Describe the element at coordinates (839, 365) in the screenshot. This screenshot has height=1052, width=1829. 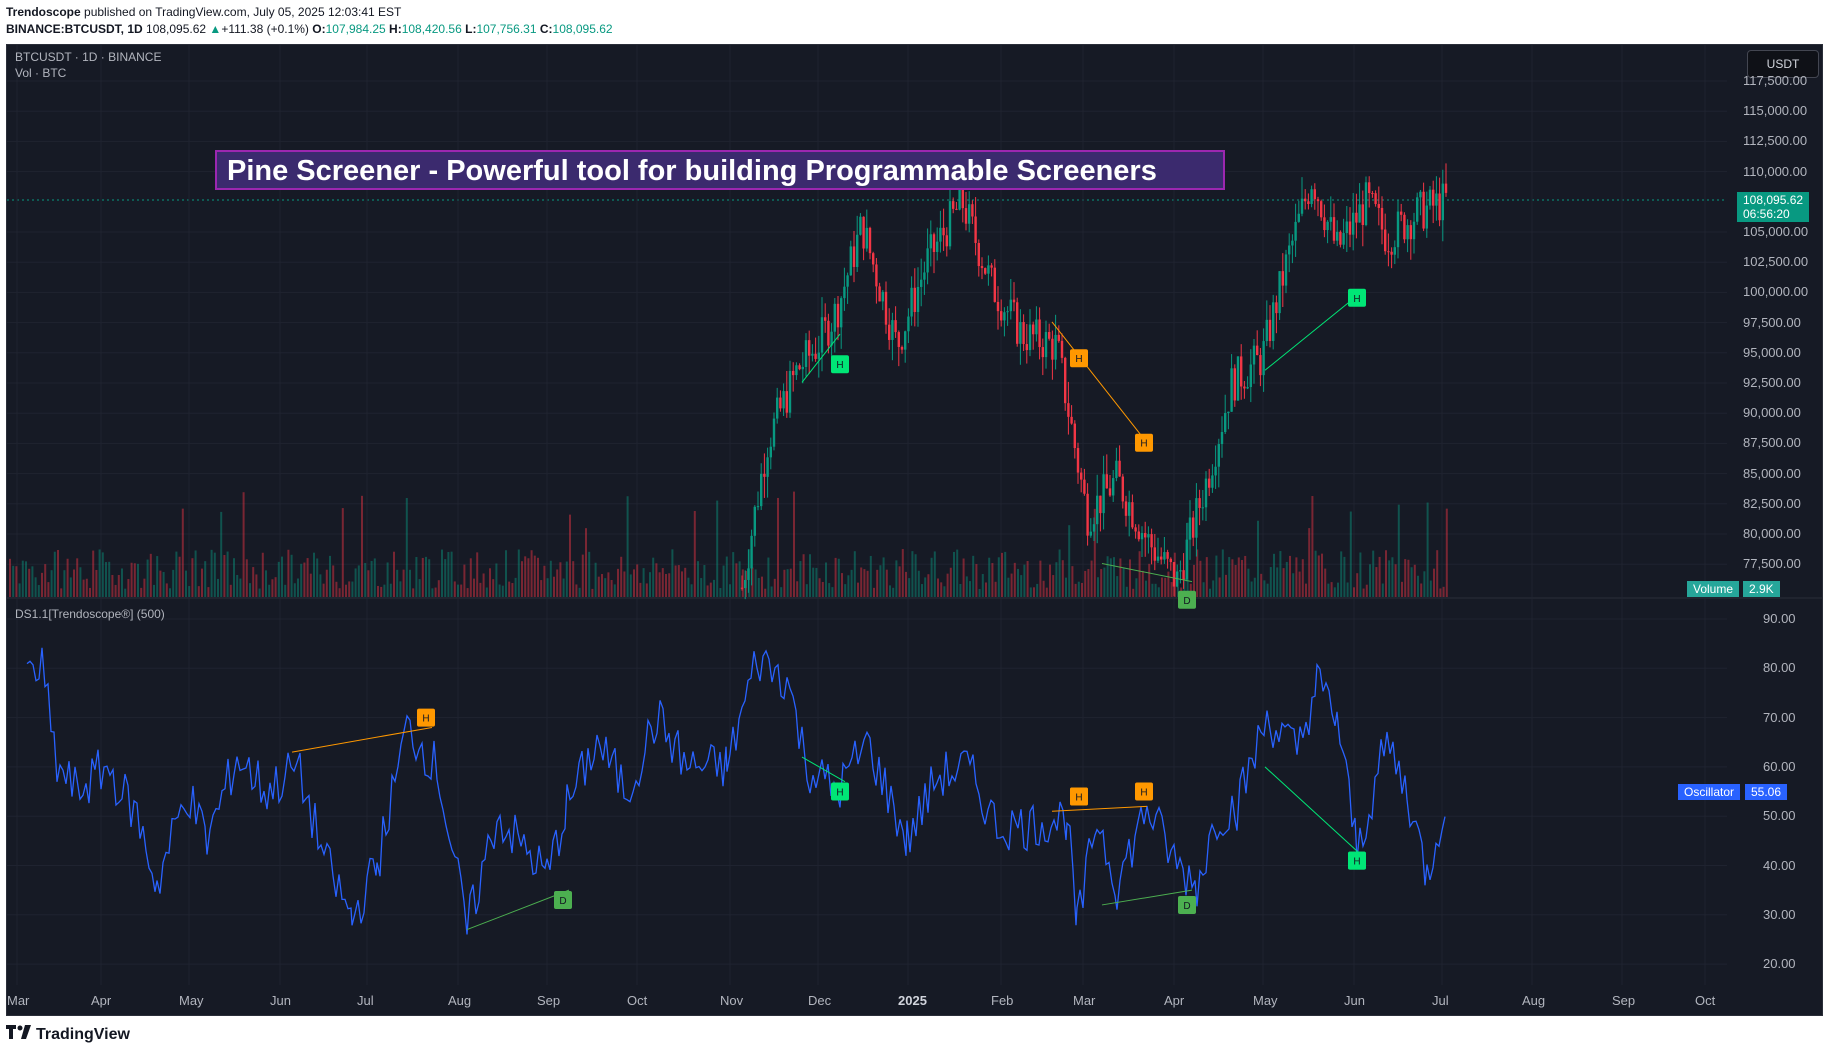
I see `divergence-marker-label: H` at that location.